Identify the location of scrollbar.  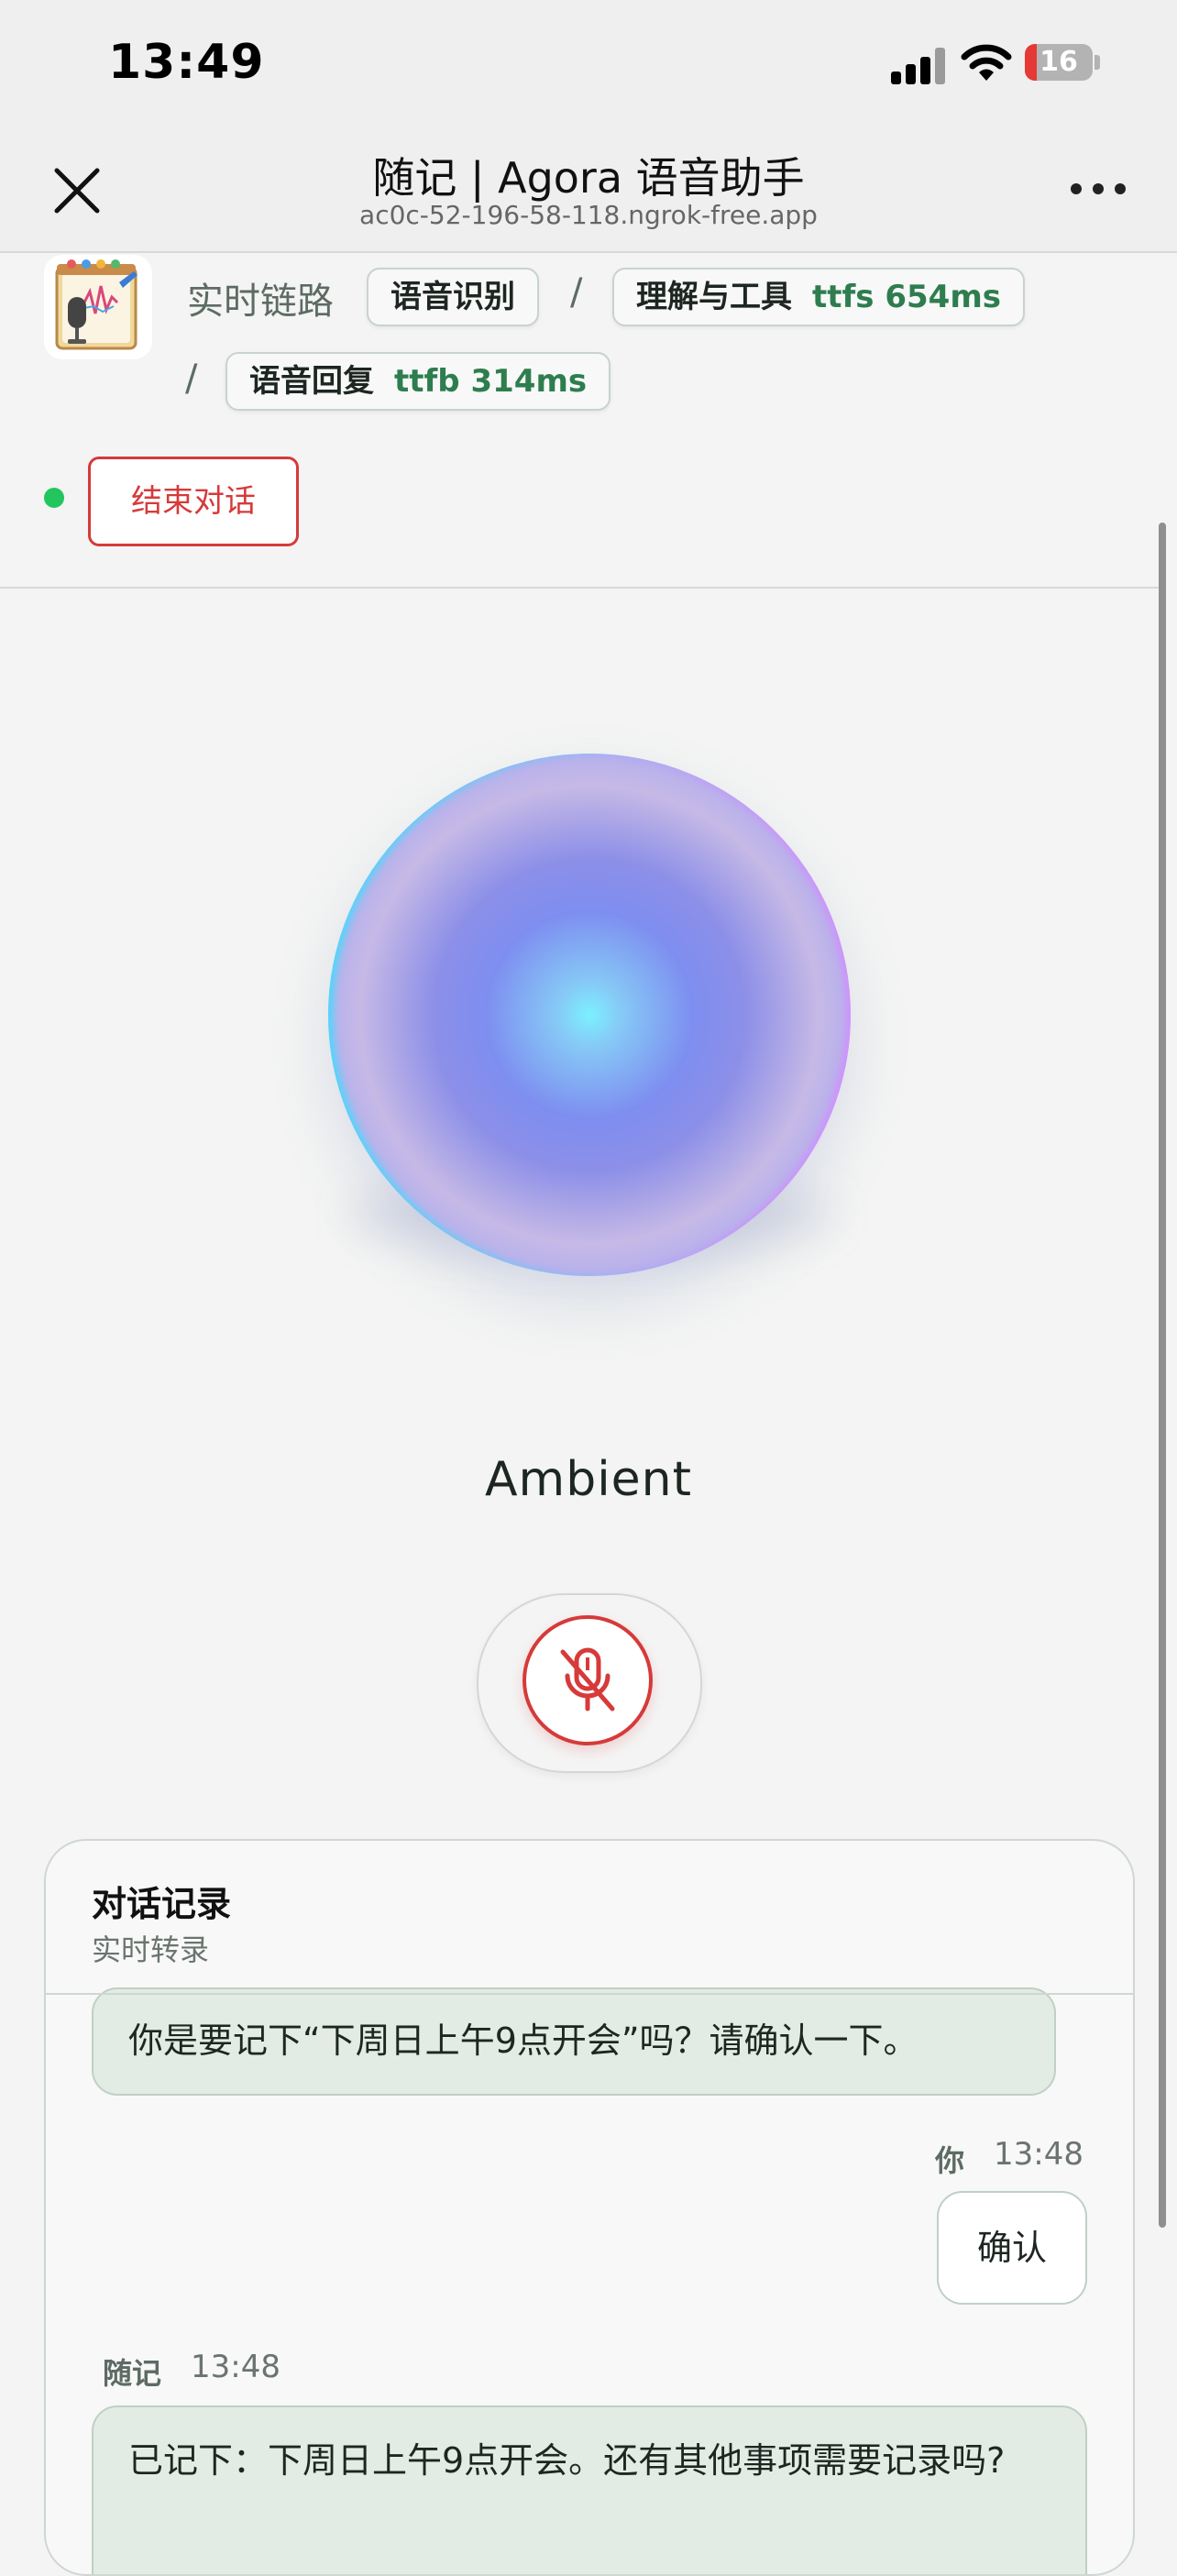
(1162, 1375).